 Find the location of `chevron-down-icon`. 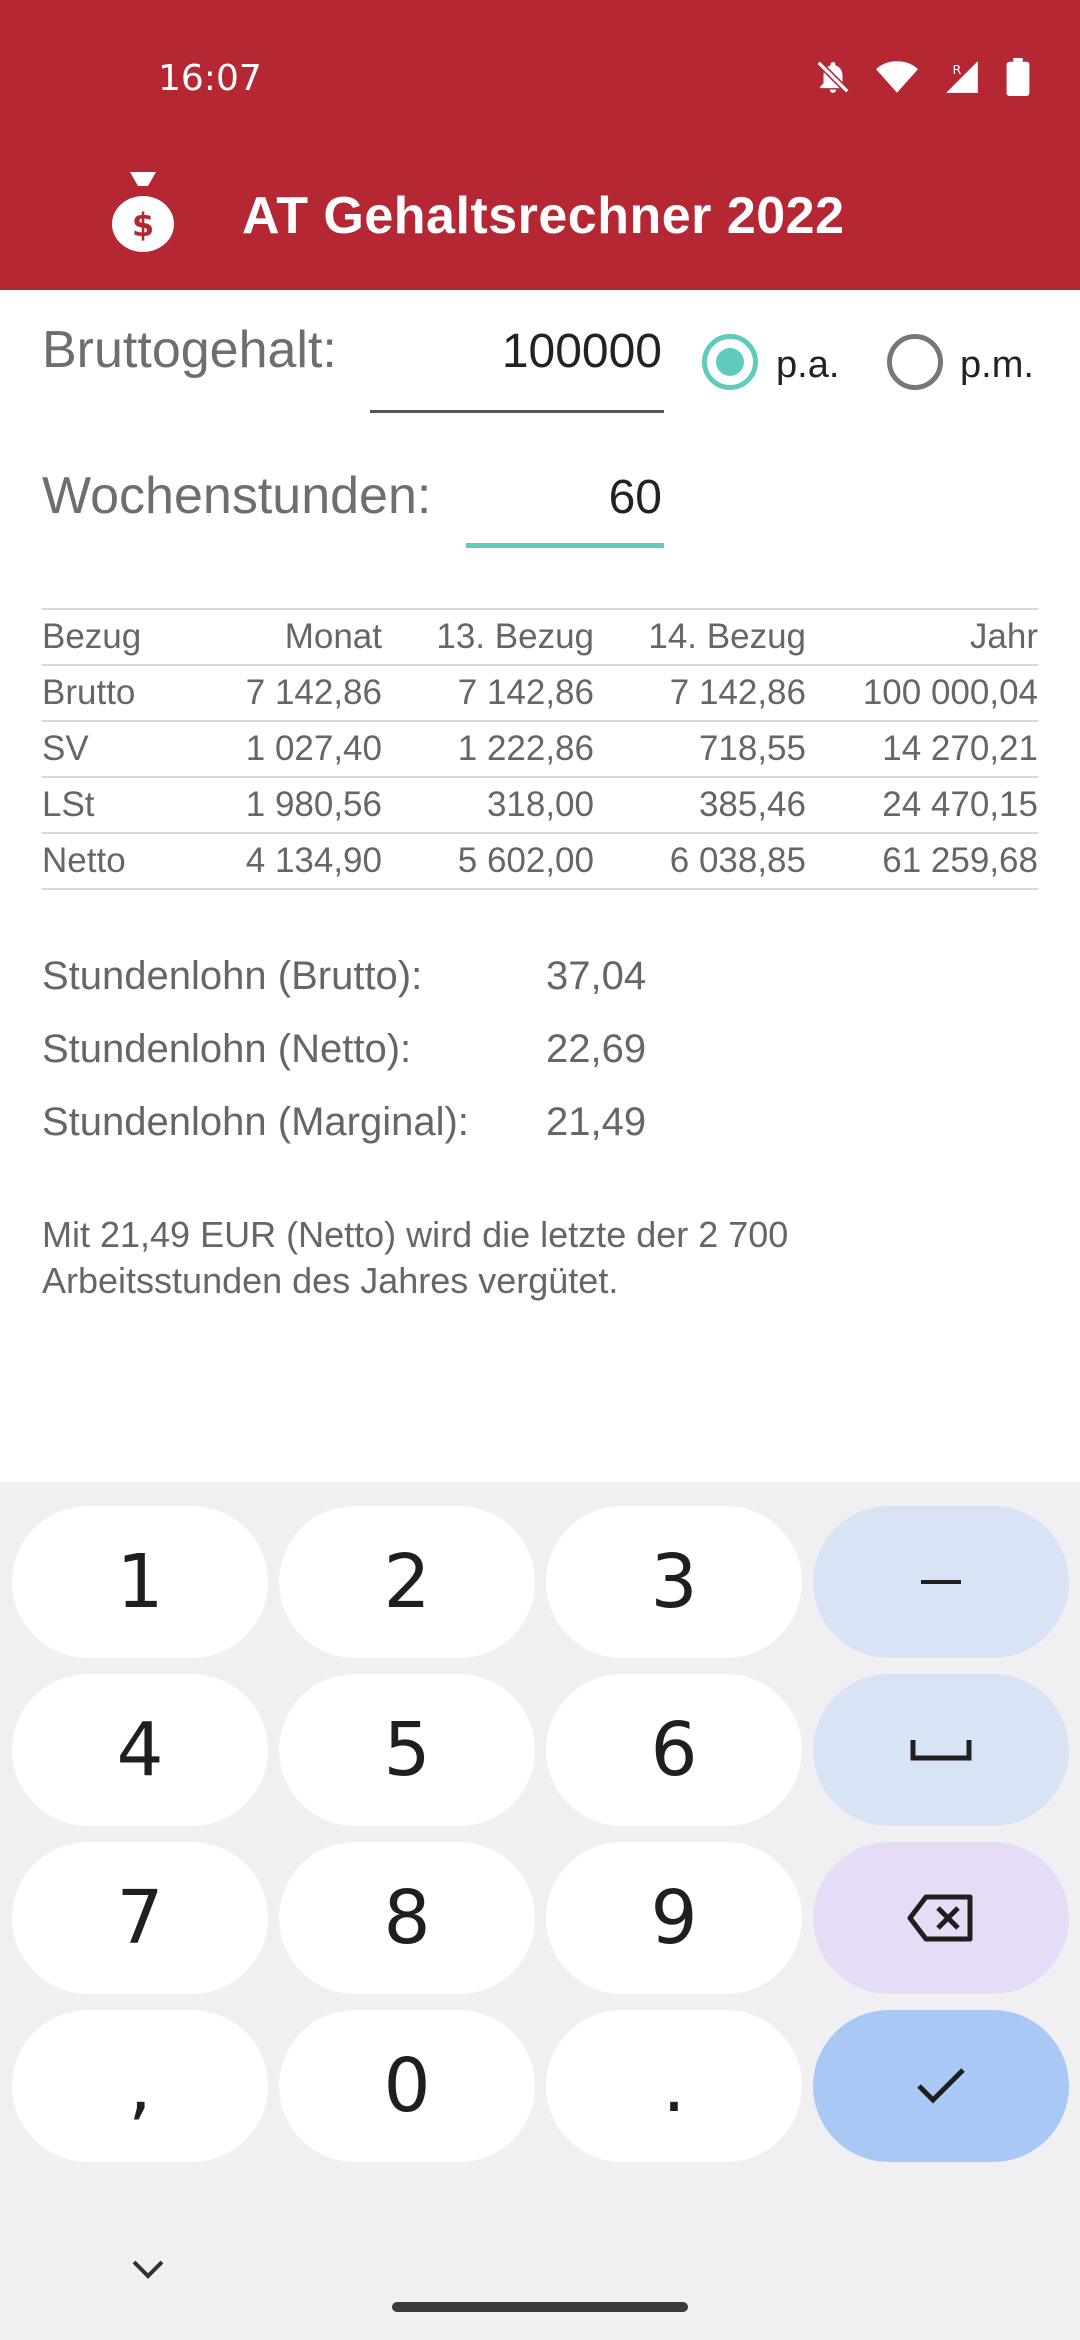

chevron-down-icon is located at coordinates (148, 2270).